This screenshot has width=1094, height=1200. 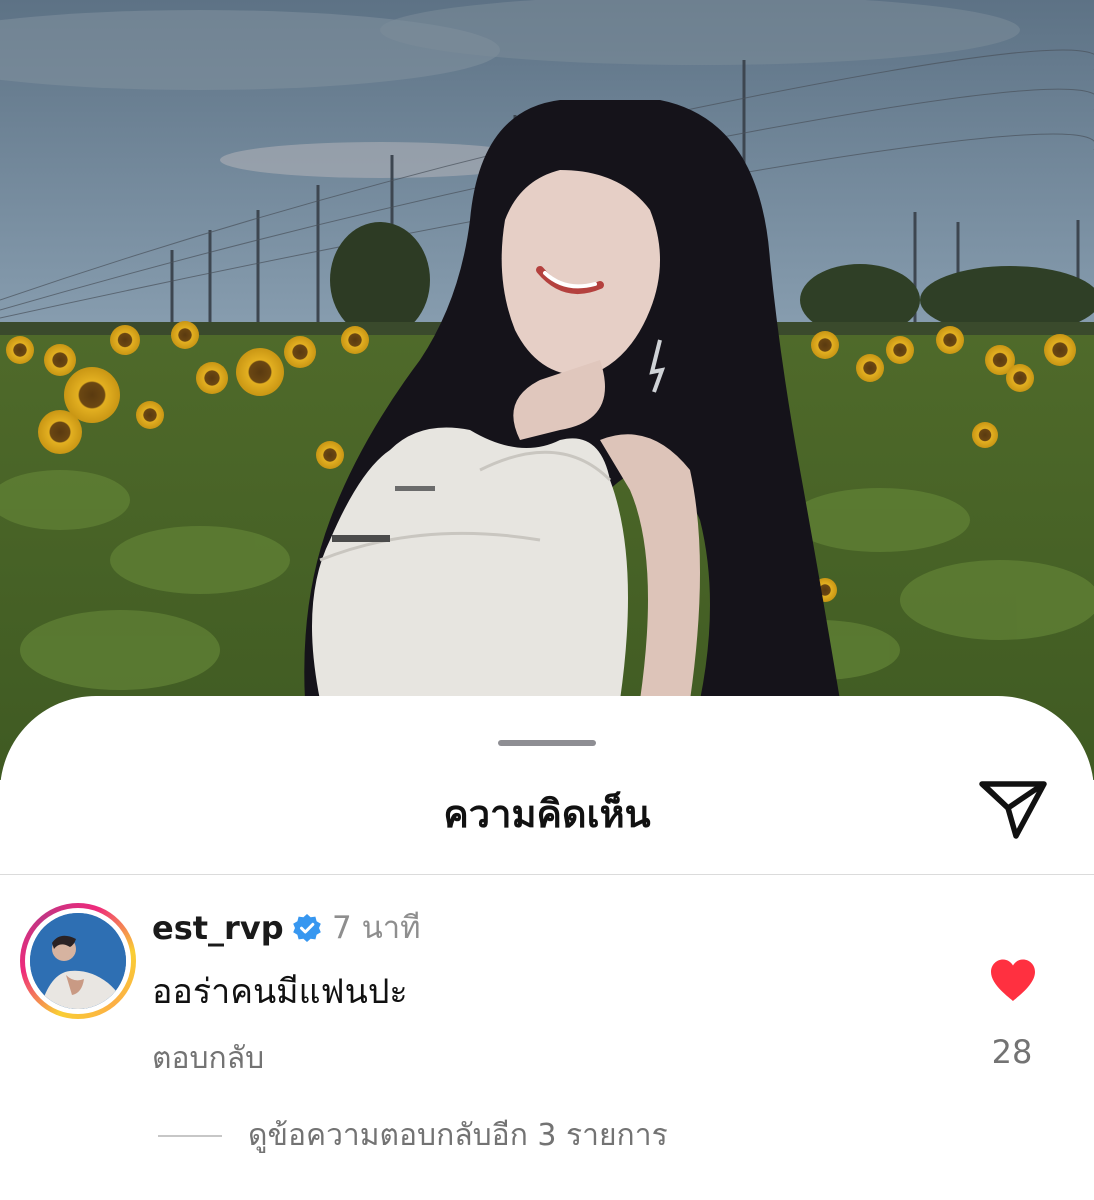 I want to click on avatar, so click(x=78, y=961).